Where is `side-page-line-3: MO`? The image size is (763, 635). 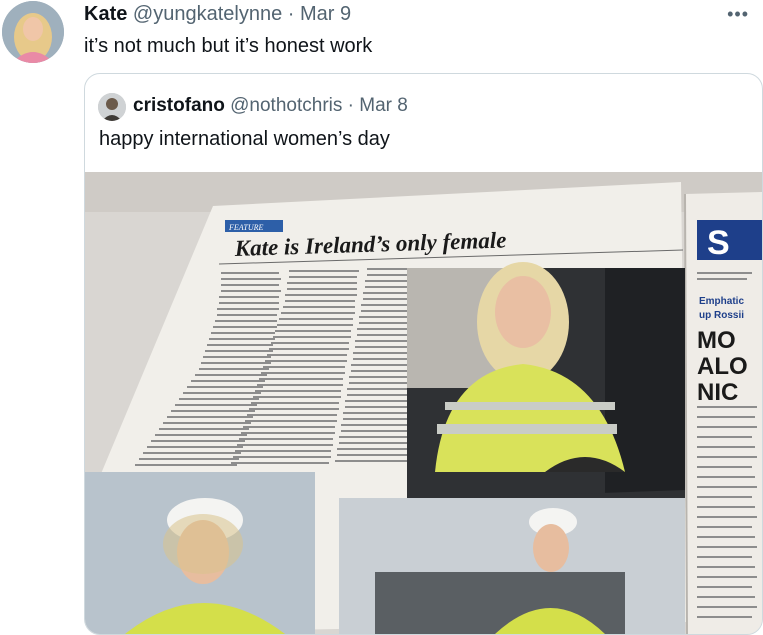 side-page-line-3: MO is located at coordinates (716, 340).